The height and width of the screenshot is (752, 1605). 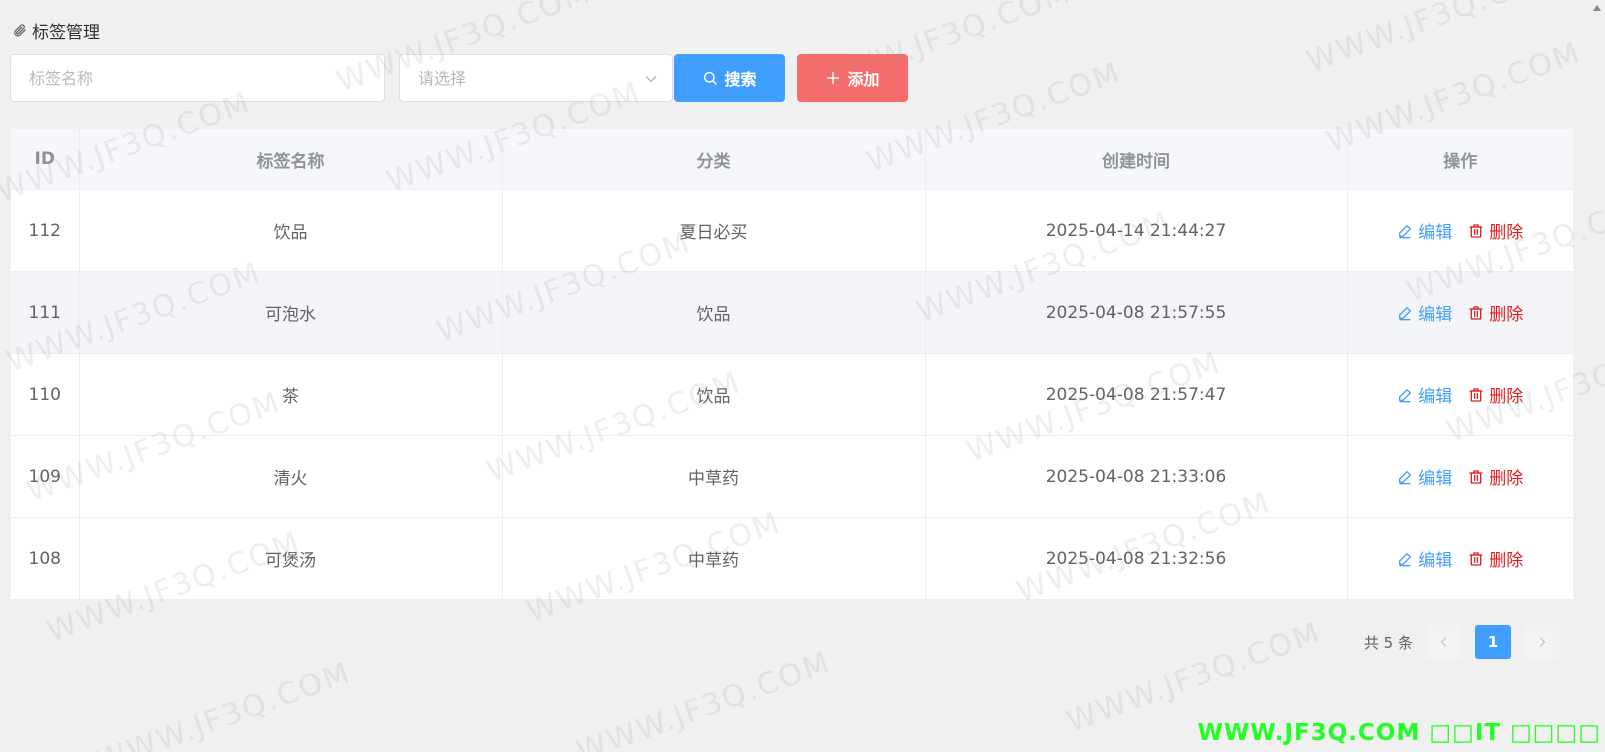 I want to click on chevron-down-icon, so click(x=651, y=79).